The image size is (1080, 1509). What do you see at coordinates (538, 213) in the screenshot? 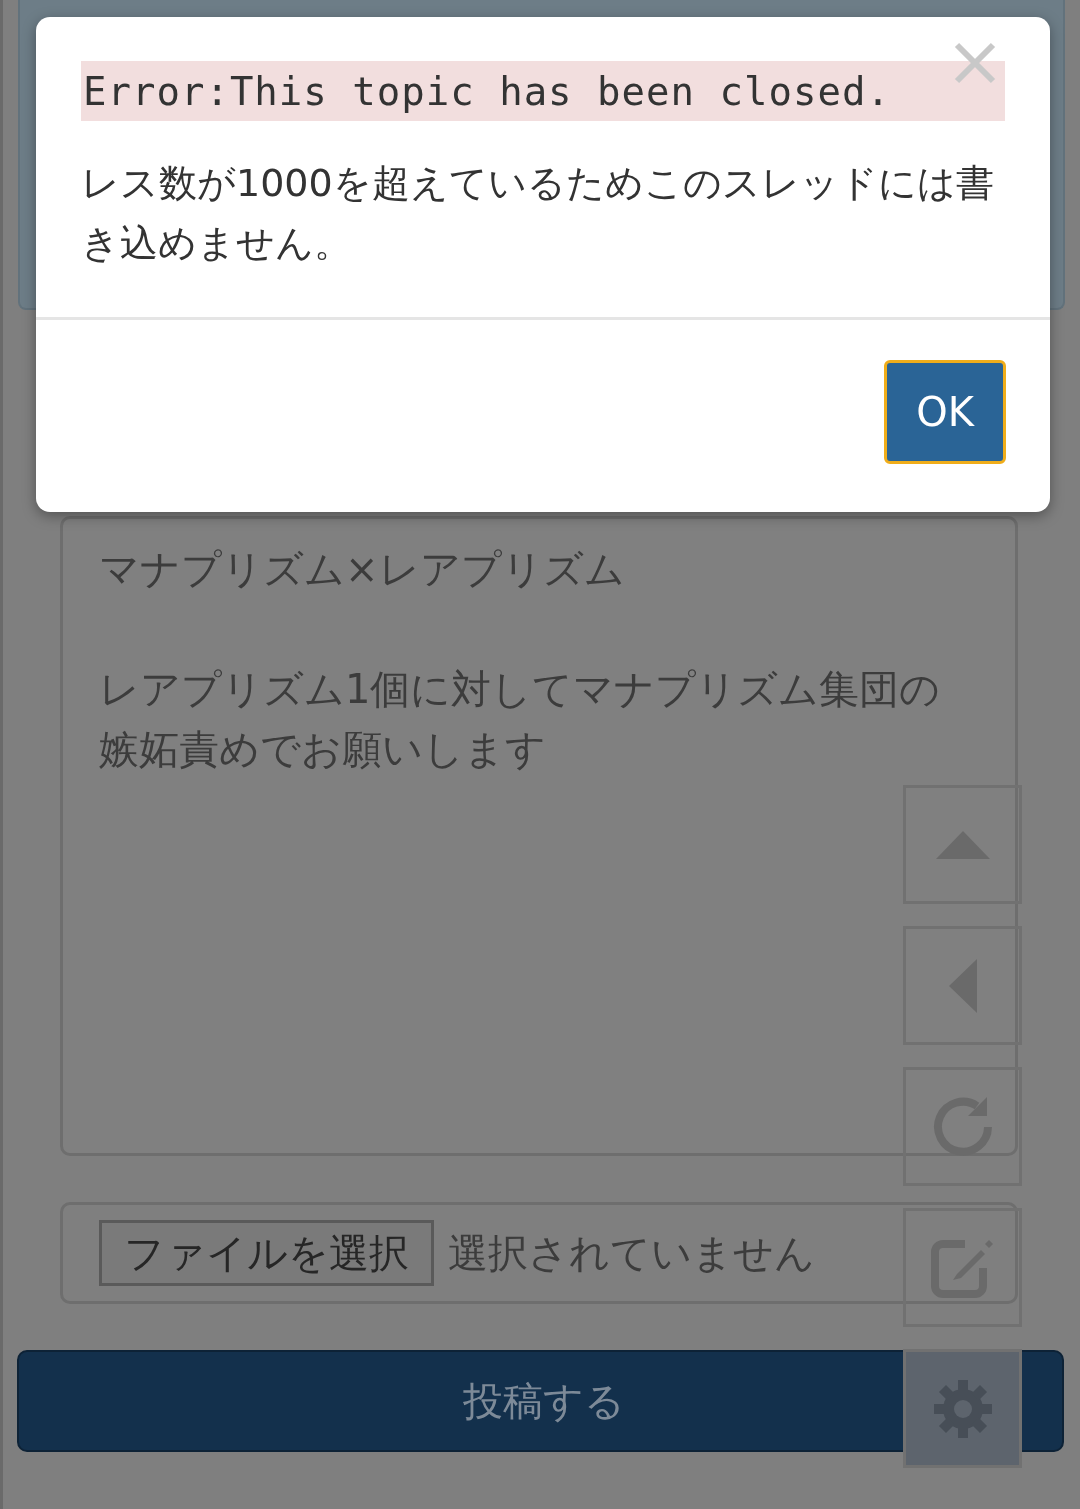
I see `dialog-message: レス数が1000を超えているためこのスレッドには書き込めません。` at bounding box center [538, 213].